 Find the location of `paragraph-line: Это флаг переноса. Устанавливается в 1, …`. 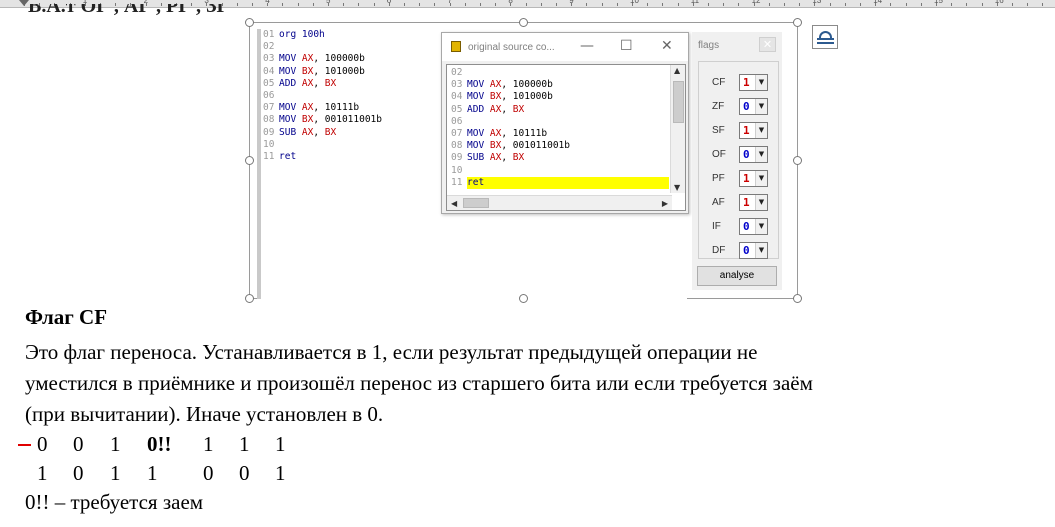

paragraph-line: Это флаг переноса. Устанавливается в 1, … is located at coordinates (391, 352).